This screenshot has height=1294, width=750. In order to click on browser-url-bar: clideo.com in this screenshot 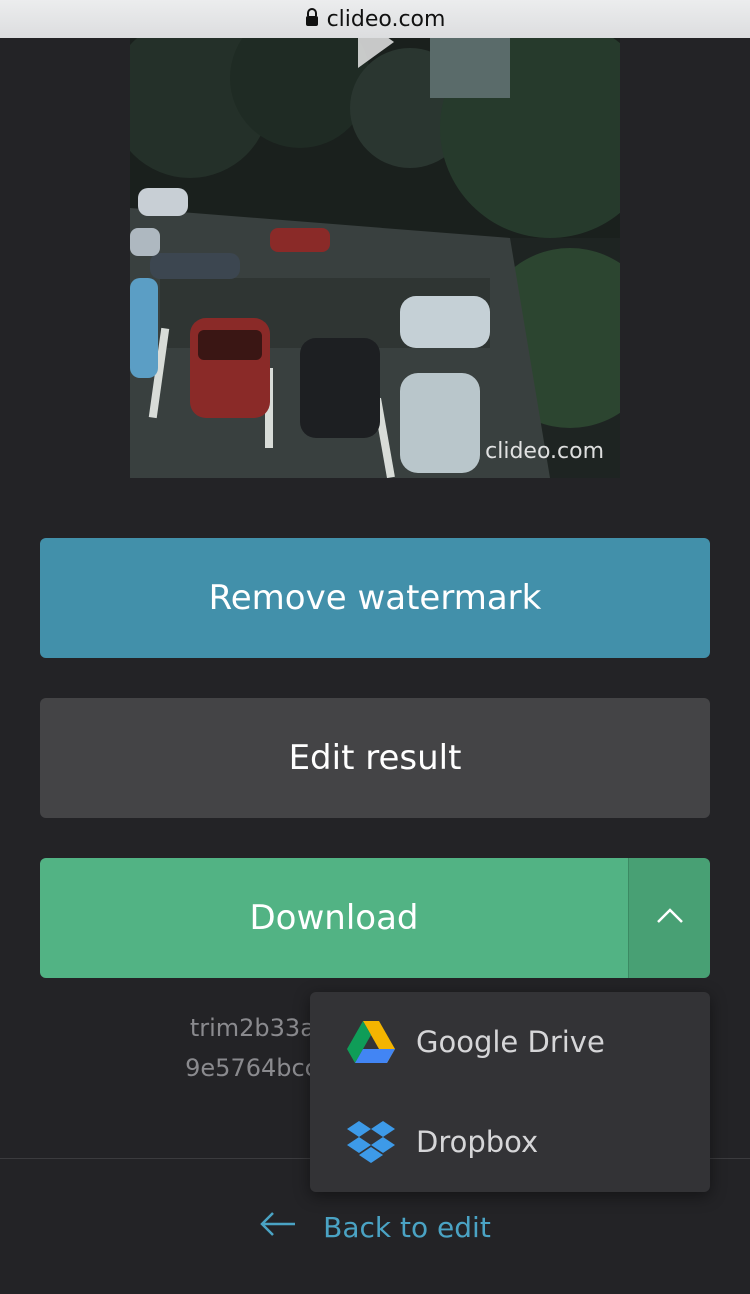, I will do `click(375, 19)`.